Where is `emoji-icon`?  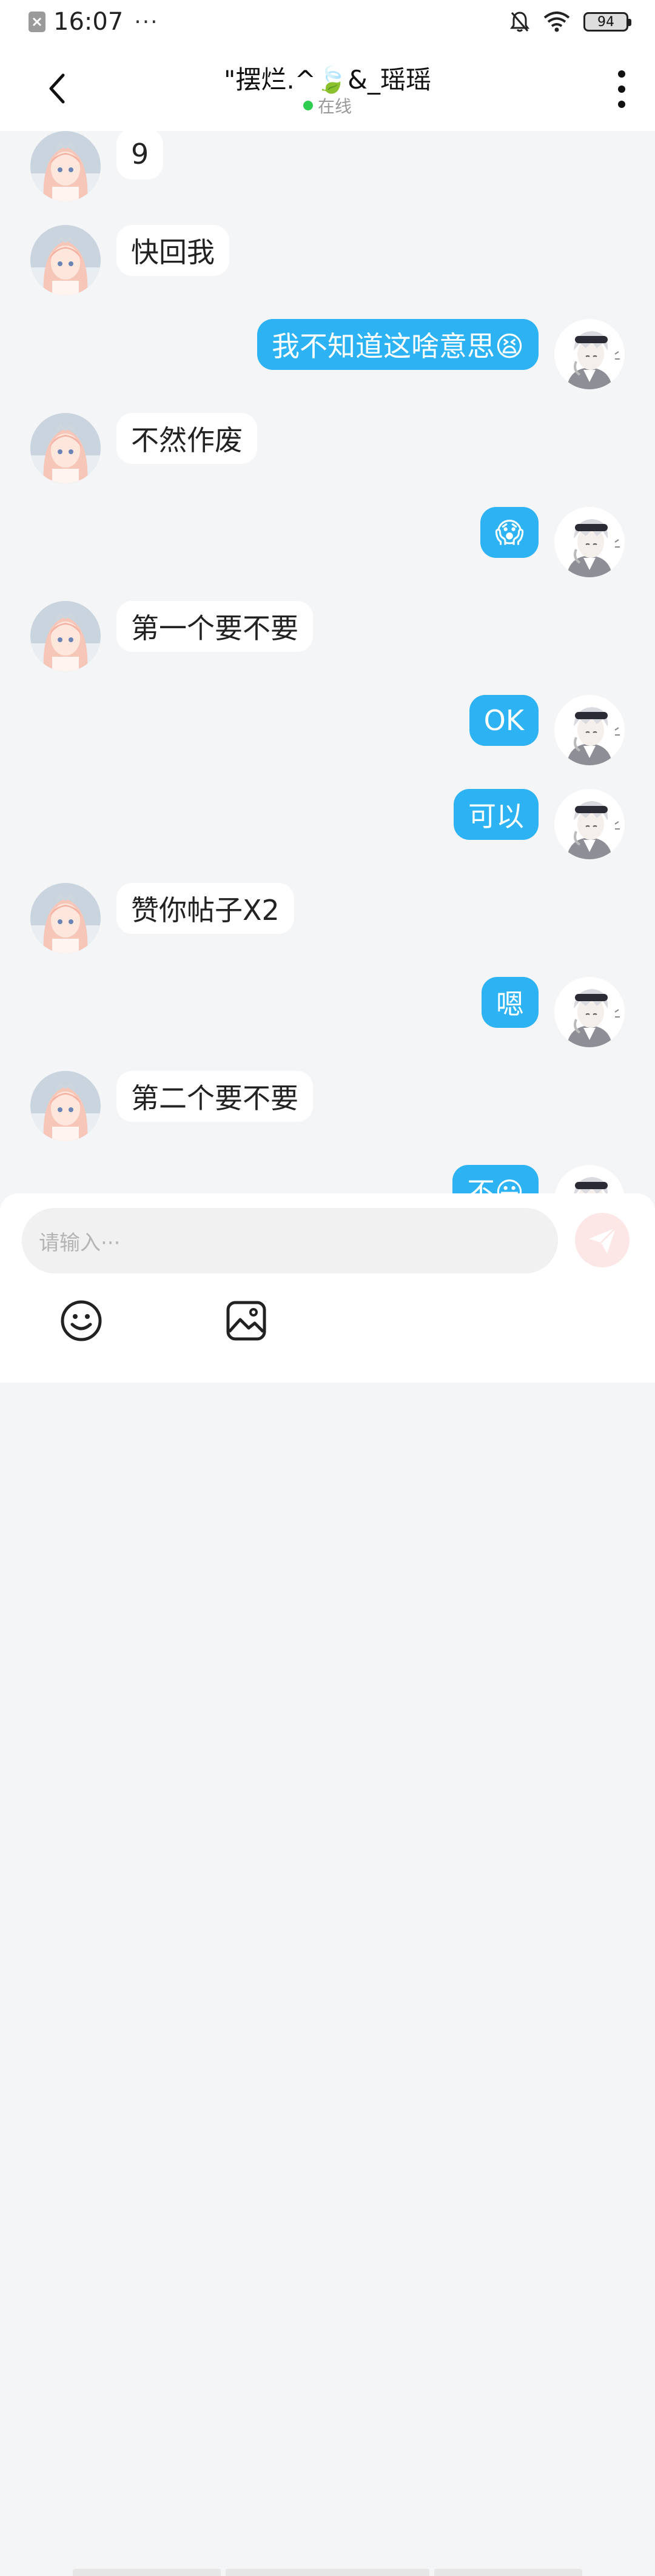 emoji-icon is located at coordinates (81, 1321).